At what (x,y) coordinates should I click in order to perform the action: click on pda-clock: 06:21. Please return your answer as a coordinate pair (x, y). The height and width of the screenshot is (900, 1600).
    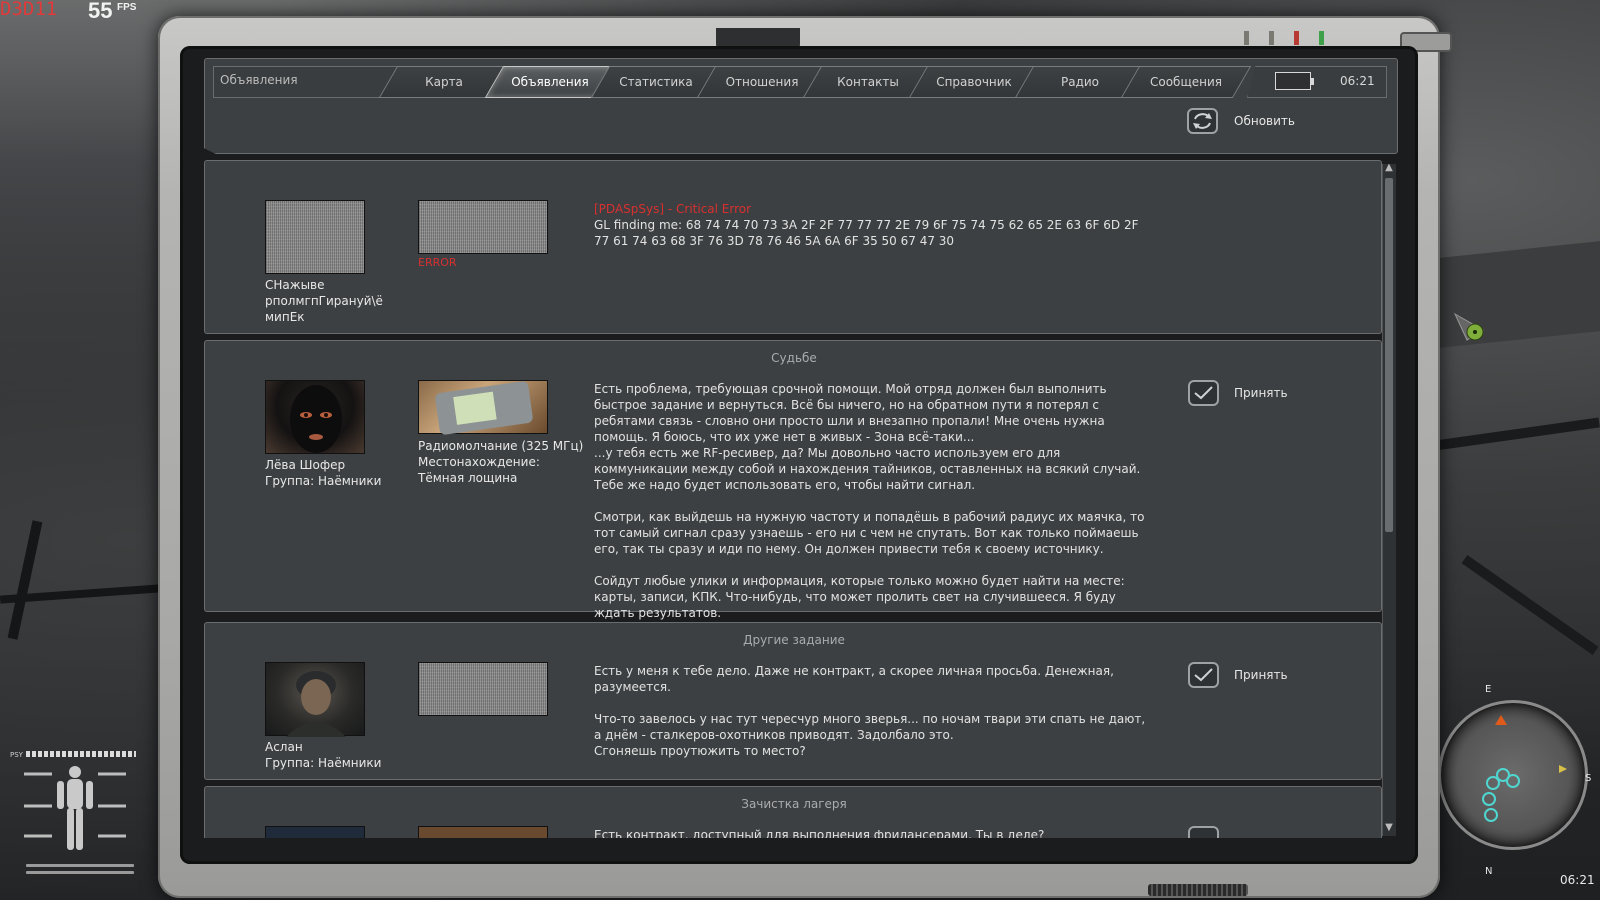
    Looking at the image, I should click on (1357, 81).